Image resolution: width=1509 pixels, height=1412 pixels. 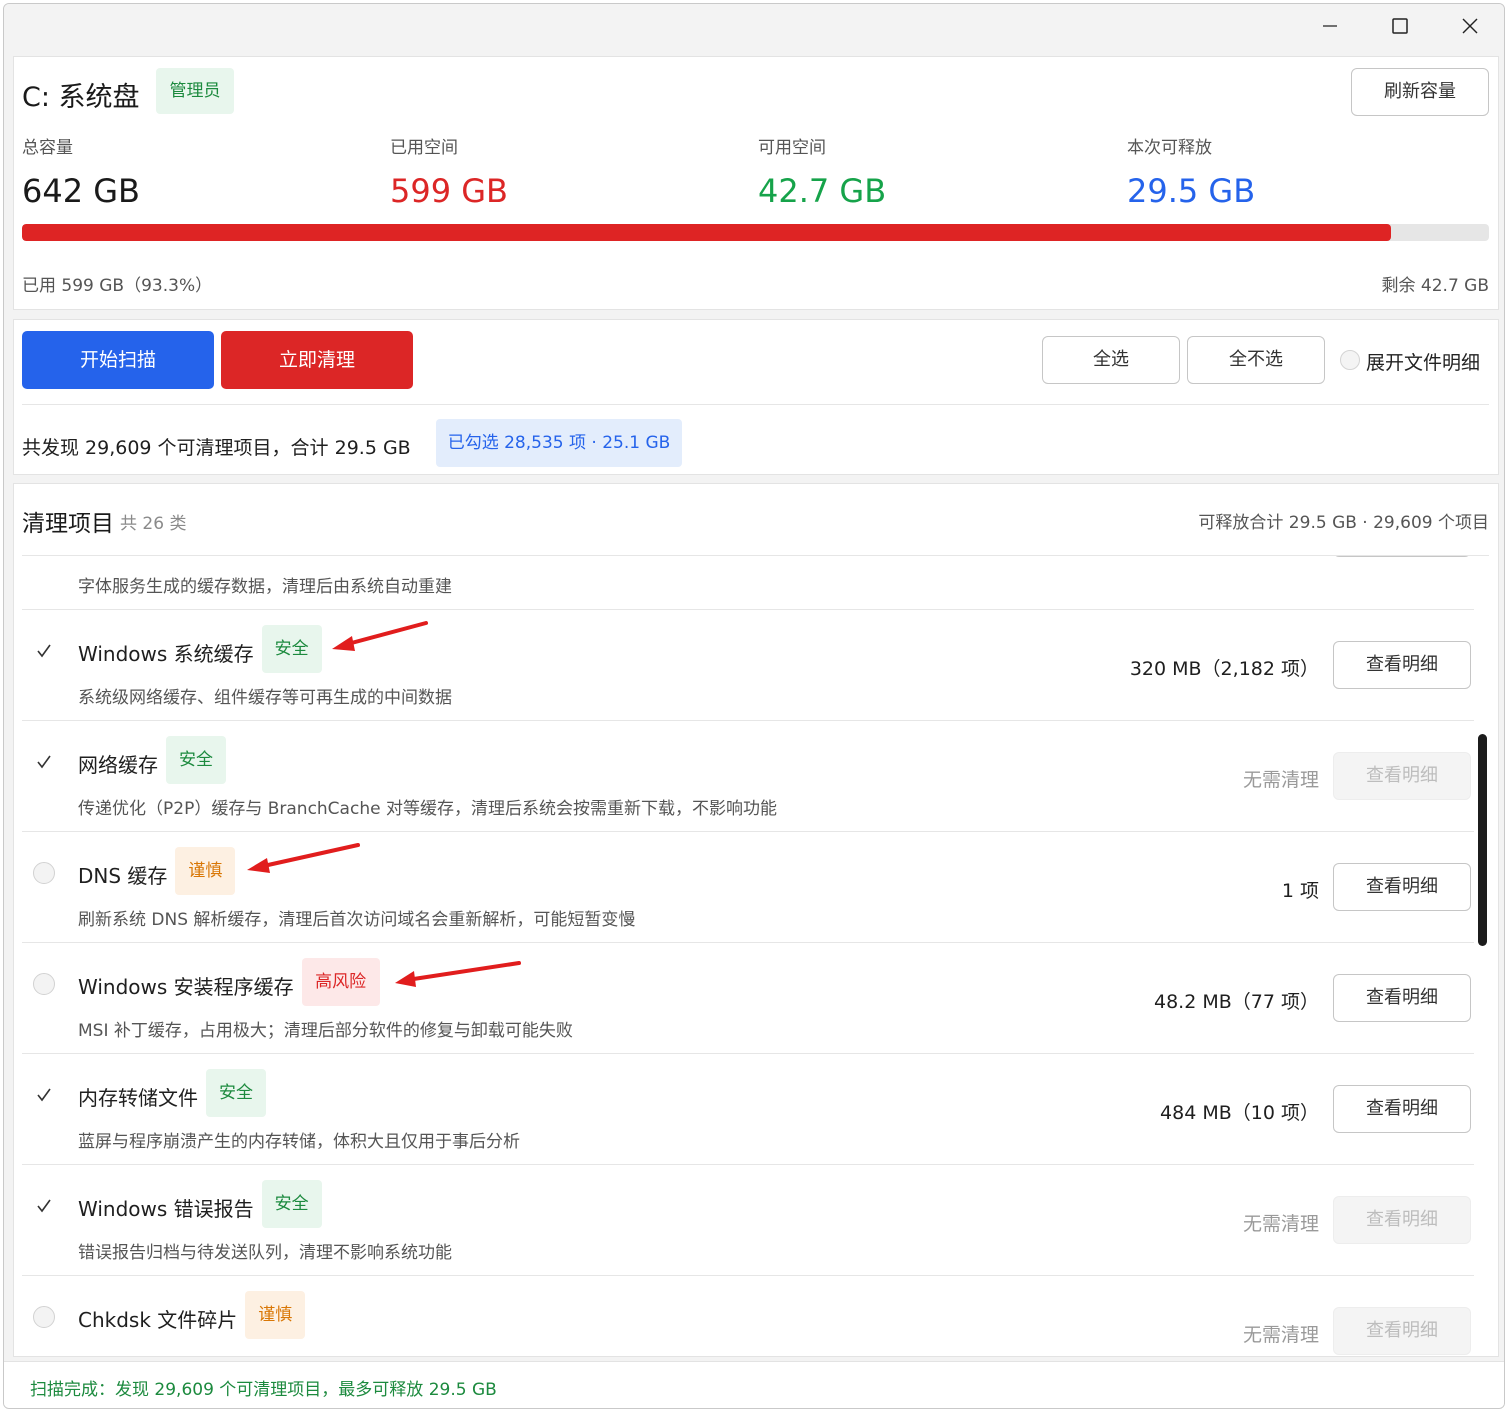 What do you see at coordinates (748, 1316) in the screenshot?
I see `list-item: Chkdsk 文件碎片 谨慎 无需清理 查看明细` at bounding box center [748, 1316].